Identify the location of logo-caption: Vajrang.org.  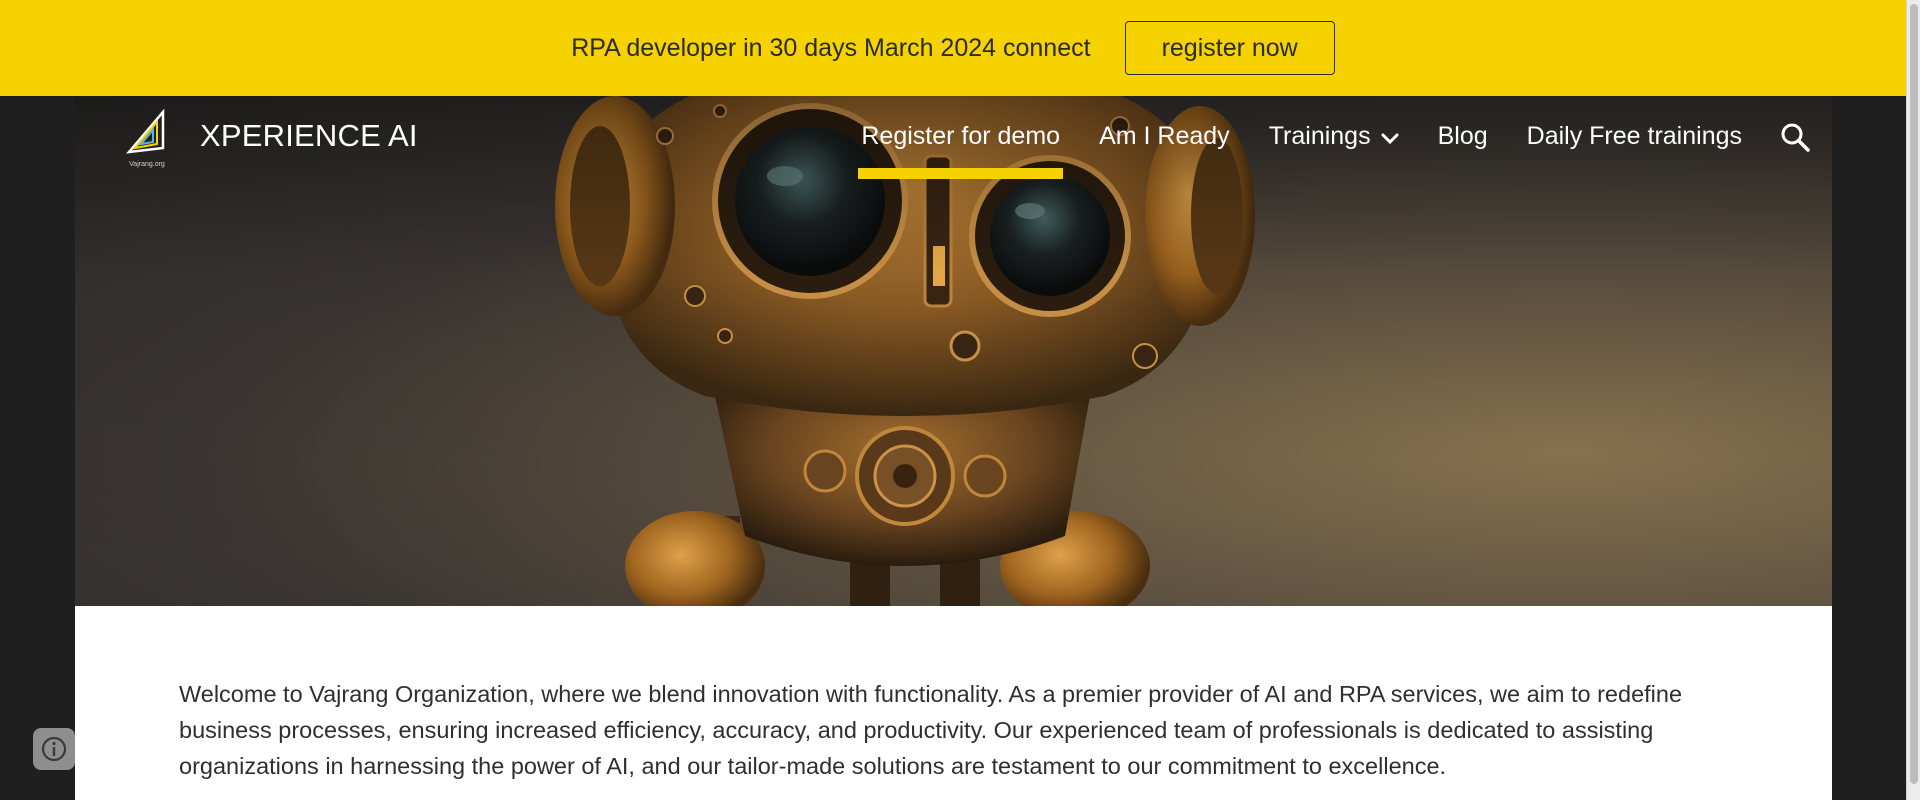
(147, 164).